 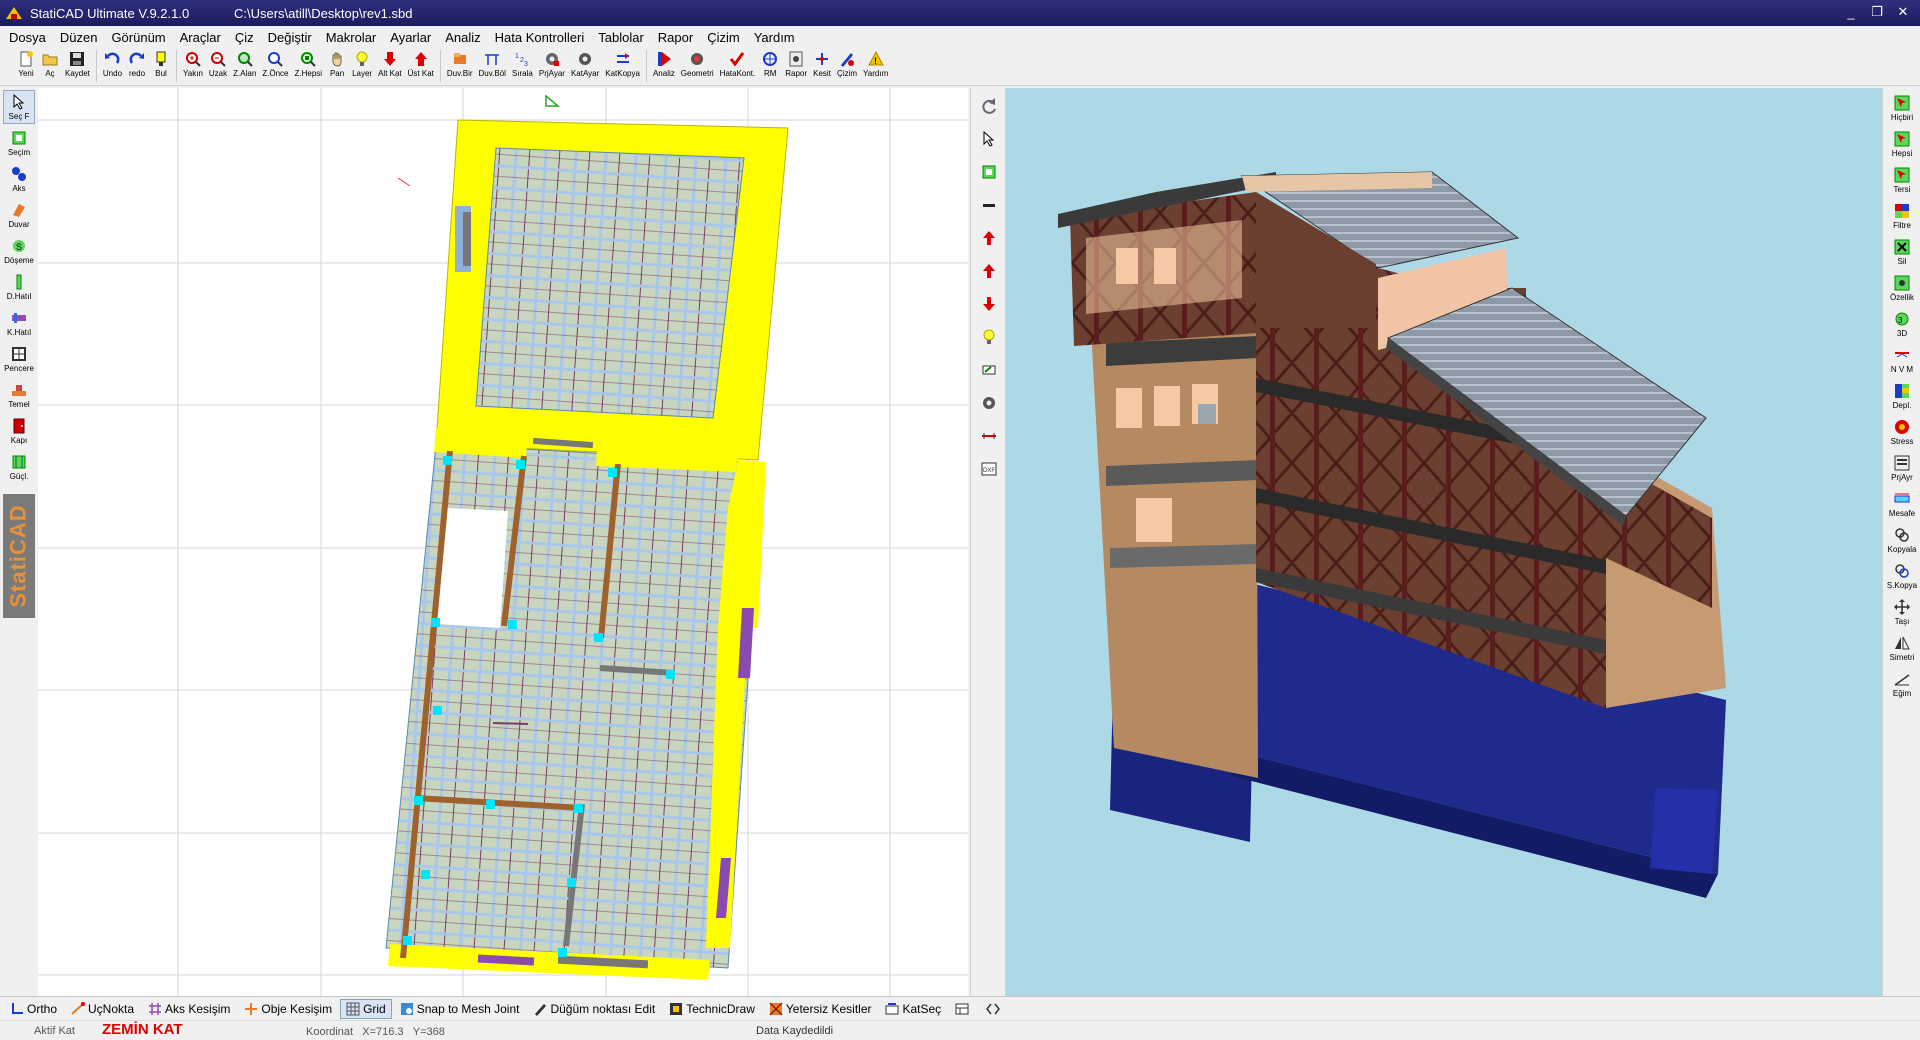 What do you see at coordinates (19, 431) in the screenshot?
I see `door-tool: Kapı` at bounding box center [19, 431].